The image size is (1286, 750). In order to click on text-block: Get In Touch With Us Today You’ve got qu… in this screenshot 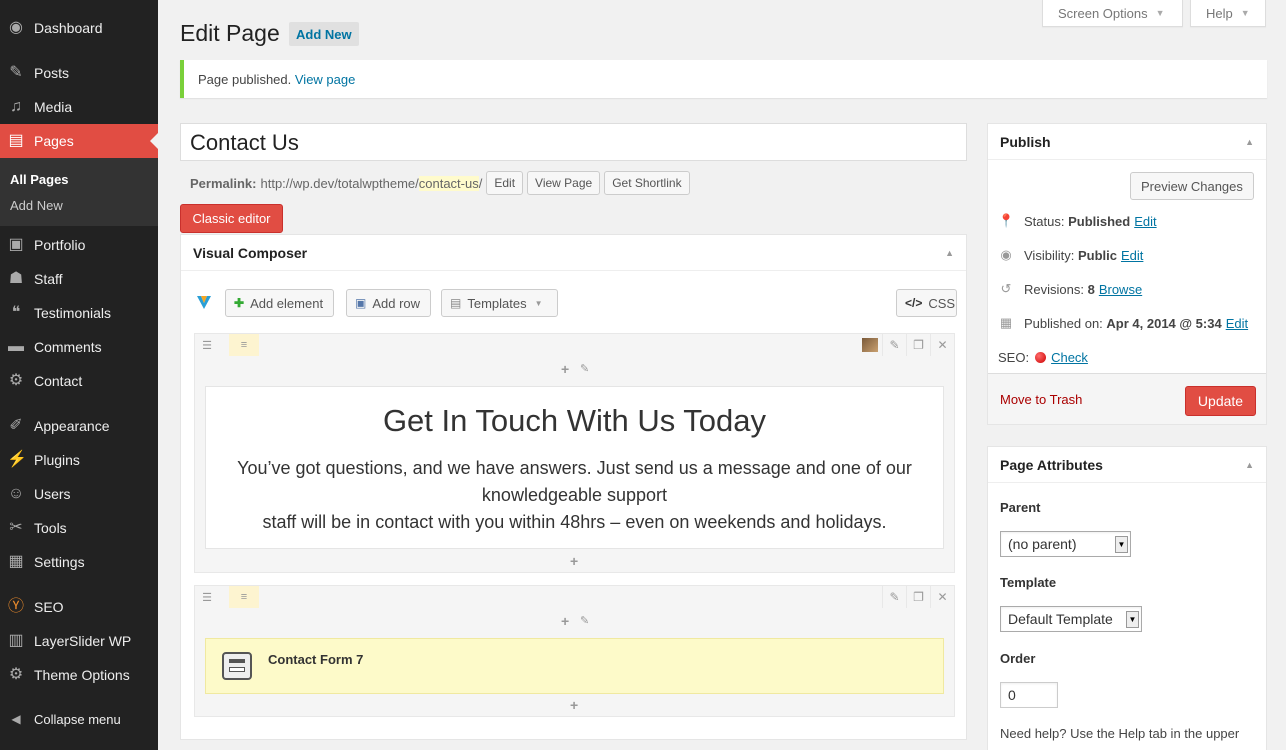, I will do `click(574, 467)`.